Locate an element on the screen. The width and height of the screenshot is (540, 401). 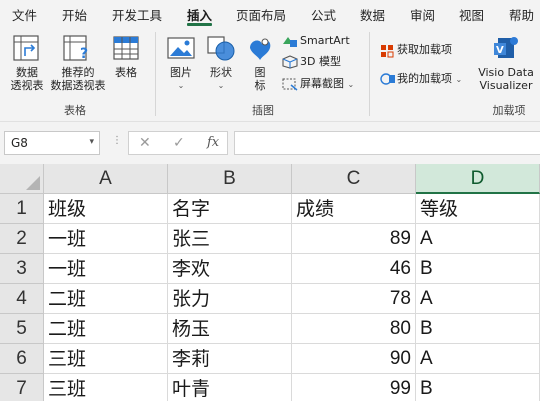
tab-insert: 插入 is located at coordinates (199, 14).